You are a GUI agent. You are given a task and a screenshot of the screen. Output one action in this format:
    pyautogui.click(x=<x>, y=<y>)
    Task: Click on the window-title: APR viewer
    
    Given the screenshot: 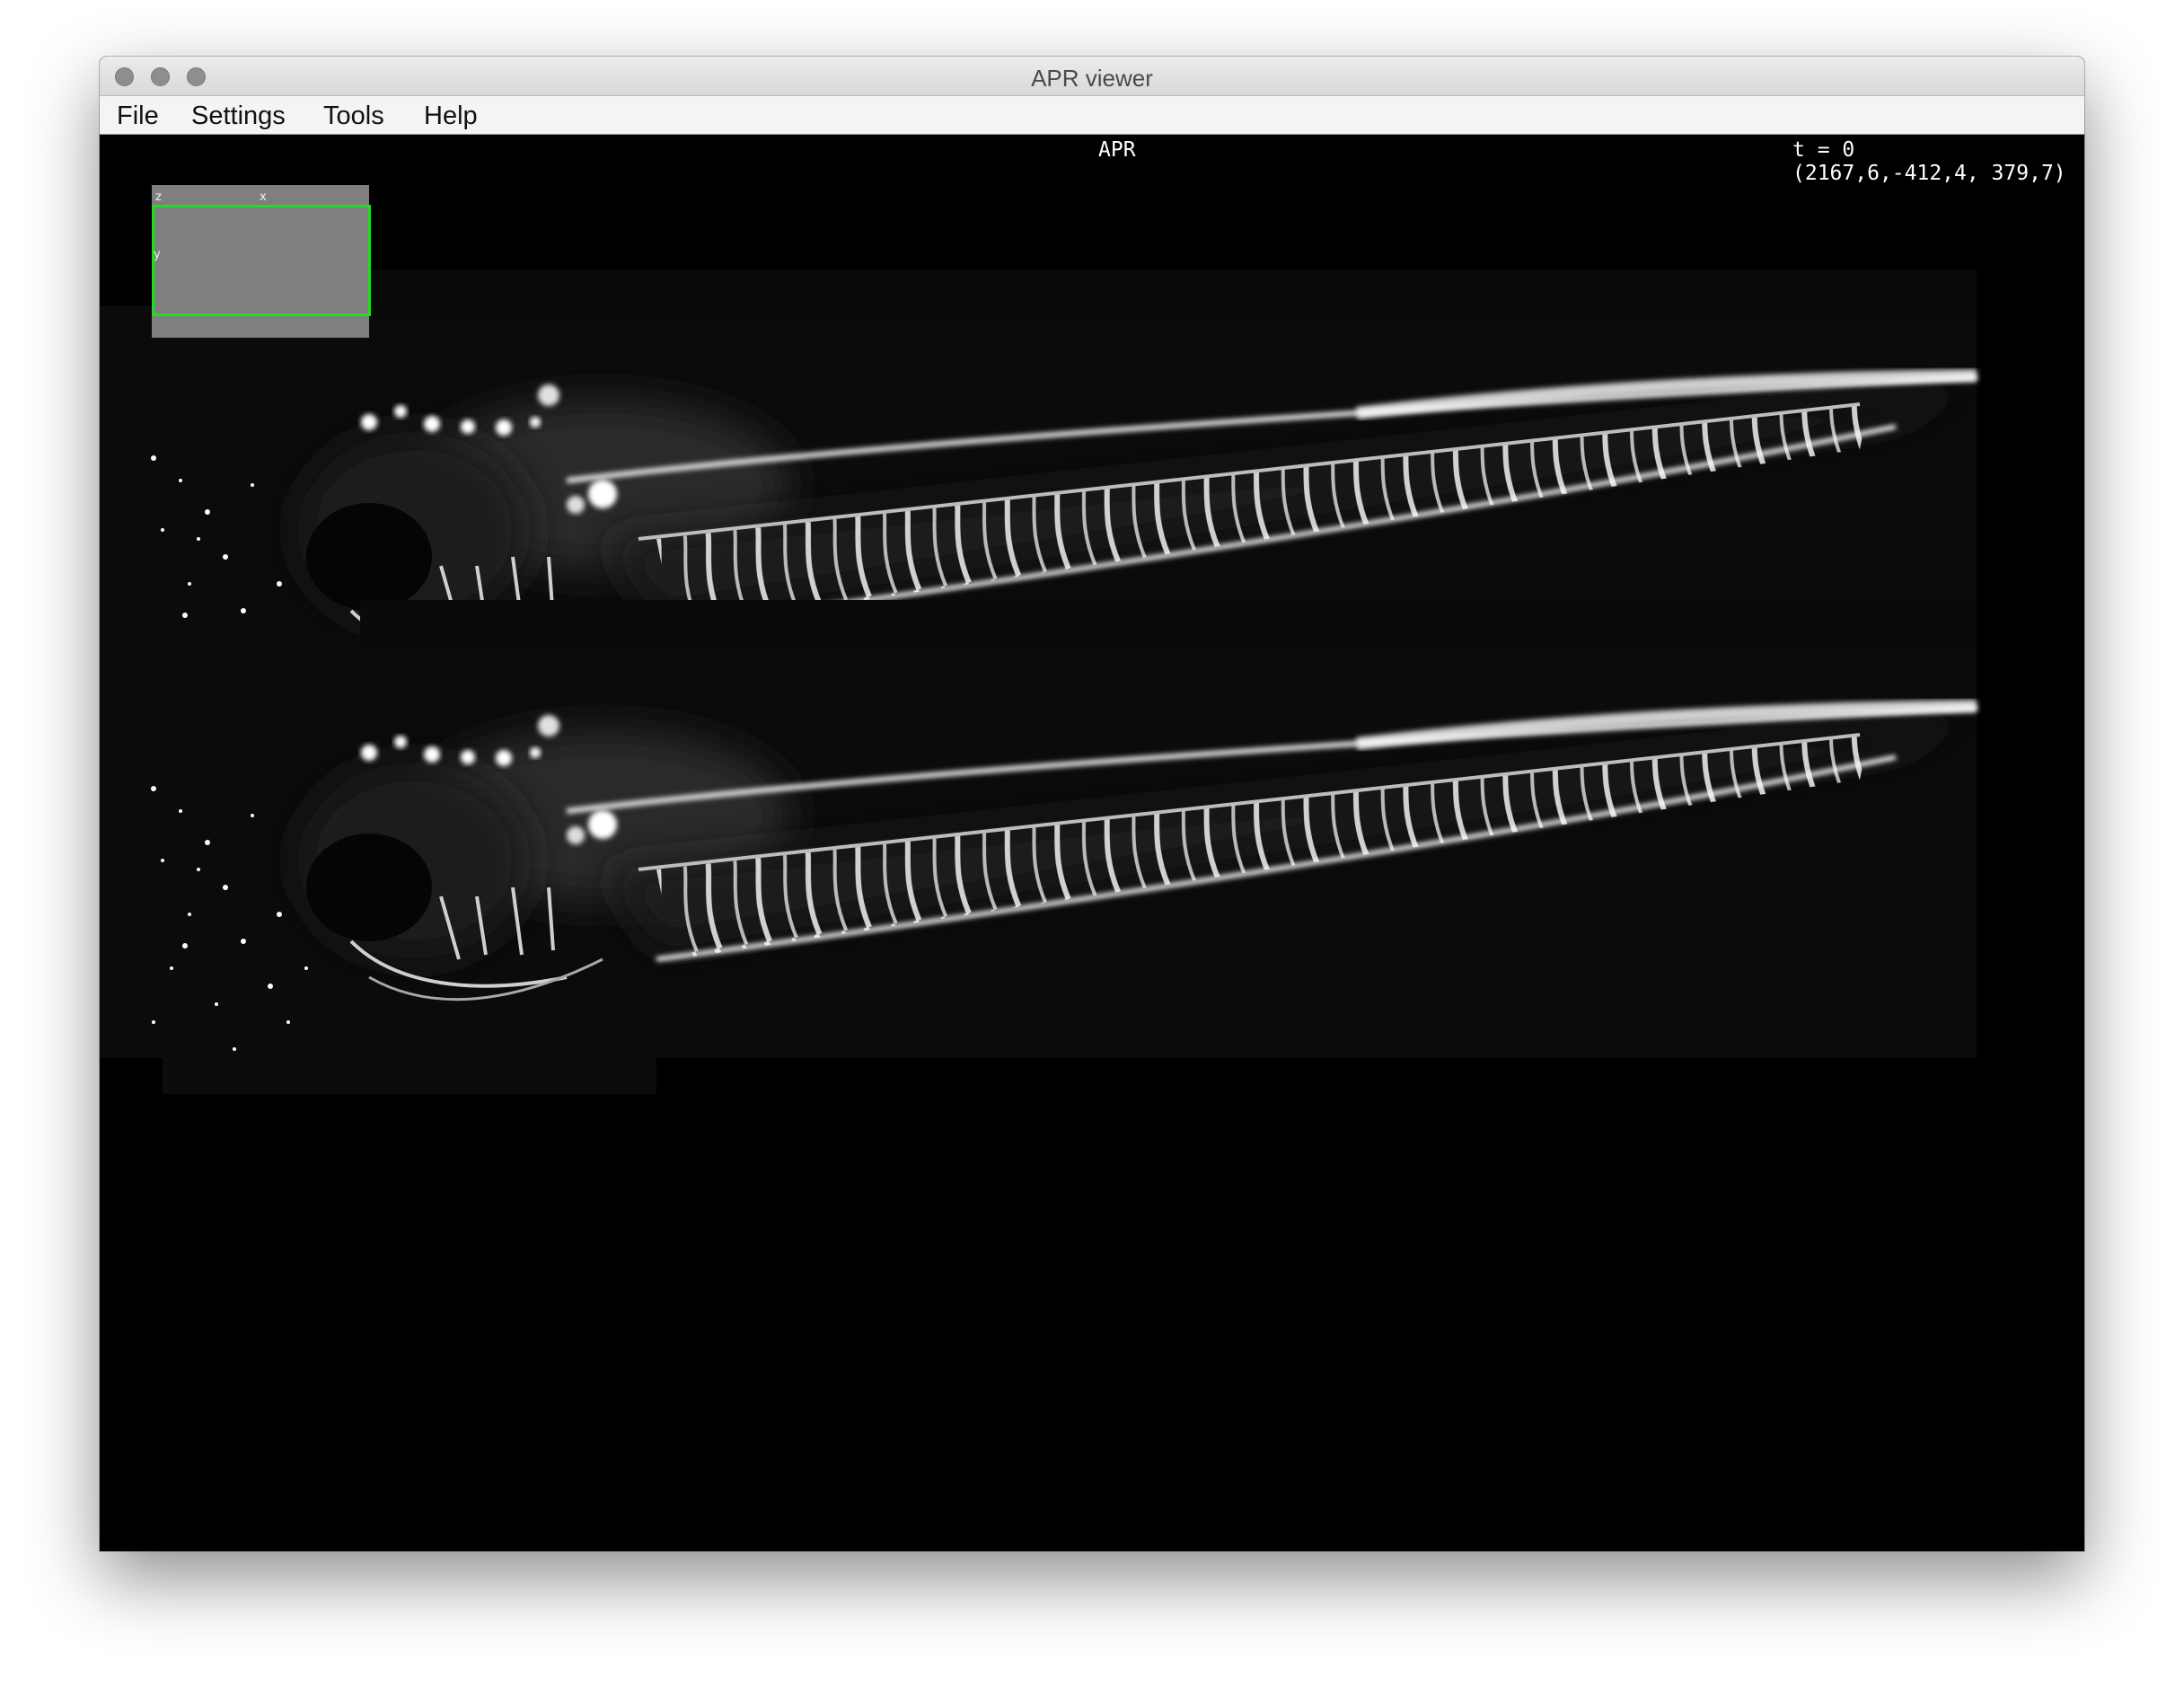 What is the action you would take?
    pyautogui.click(x=1092, y=78)
    